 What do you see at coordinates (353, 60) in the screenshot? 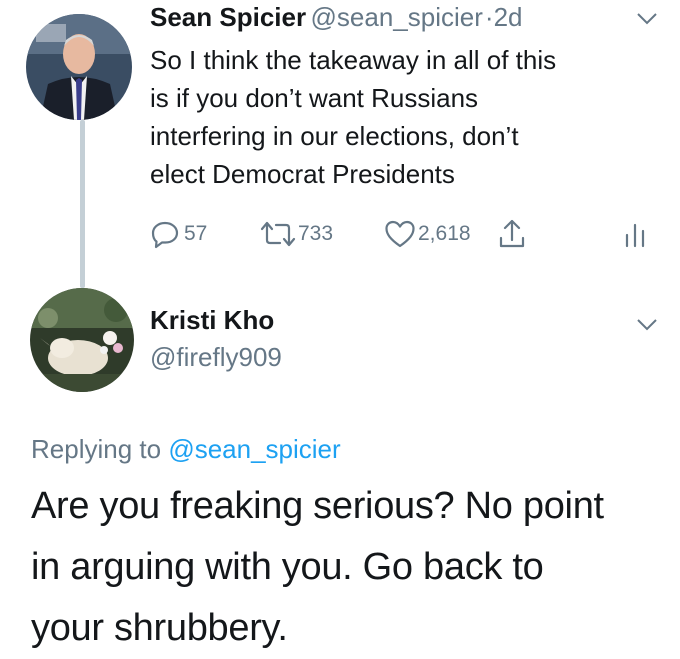
I see `tweet1-text-line: So I think the takeaway in all of this` at bounding box center [353, 60].